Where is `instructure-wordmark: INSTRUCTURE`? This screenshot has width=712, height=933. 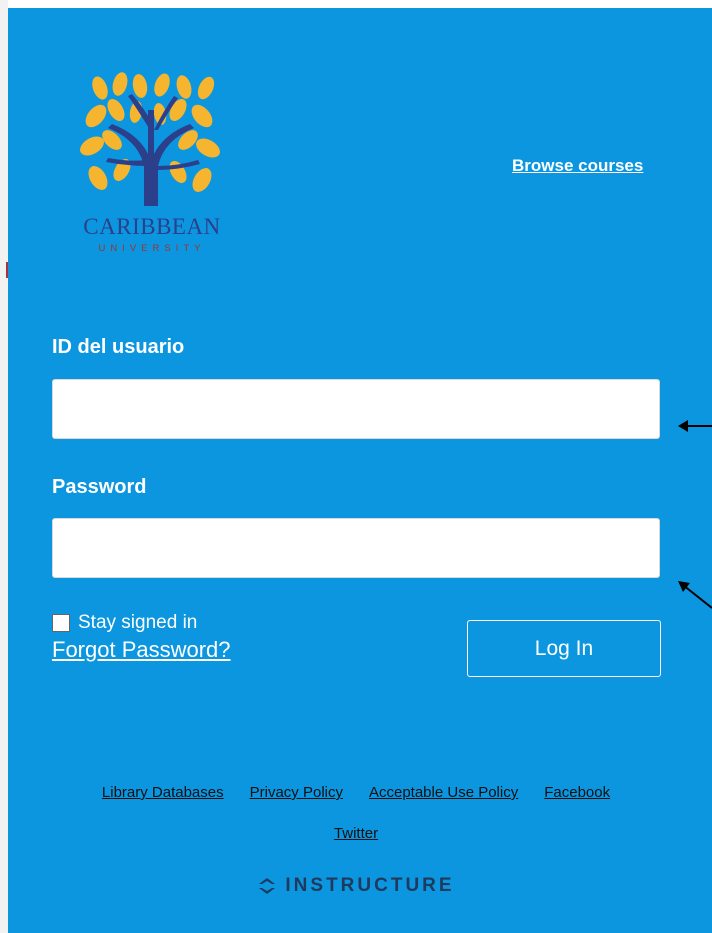 instructure-wordmark: INSTRUCTURE is located at coordinates (370, 885).